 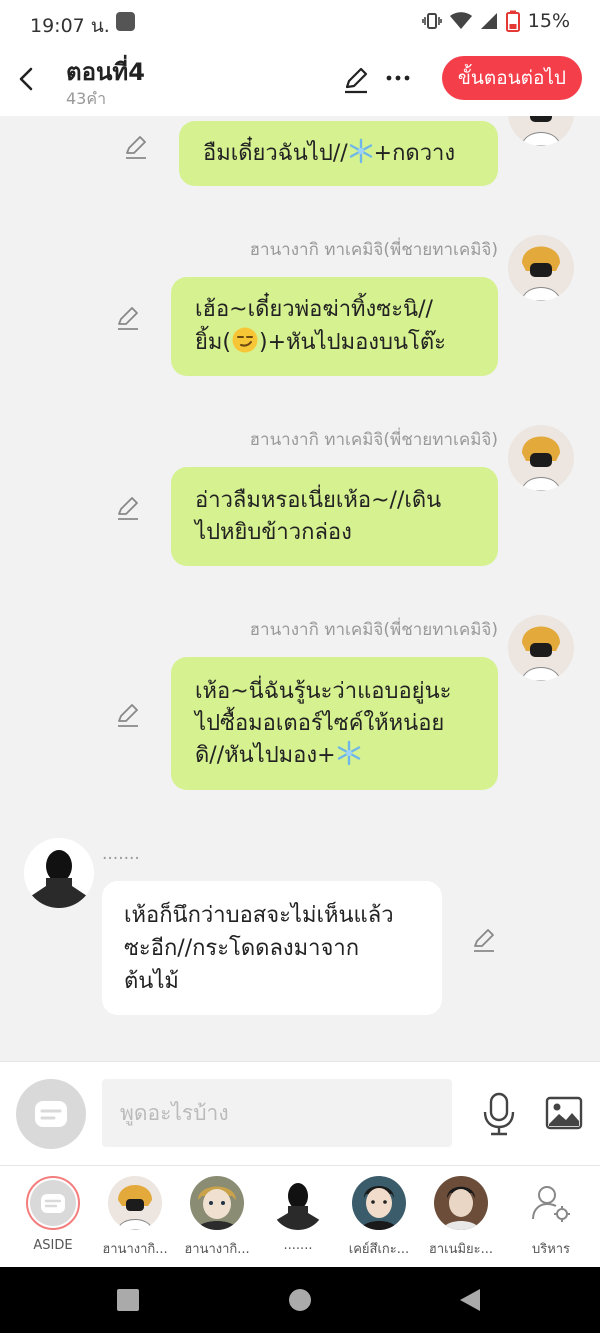 I want to click on battery-percent: 15%, so click(x=548, y=21).